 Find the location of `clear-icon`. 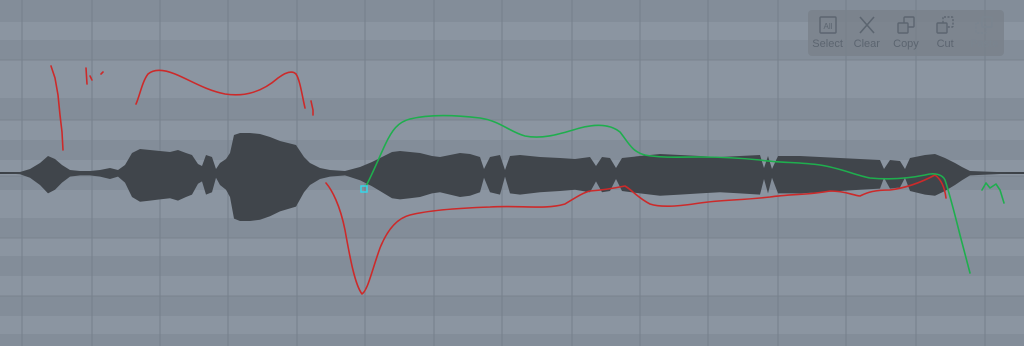

clear-icon is located at coordinates (867, 25).